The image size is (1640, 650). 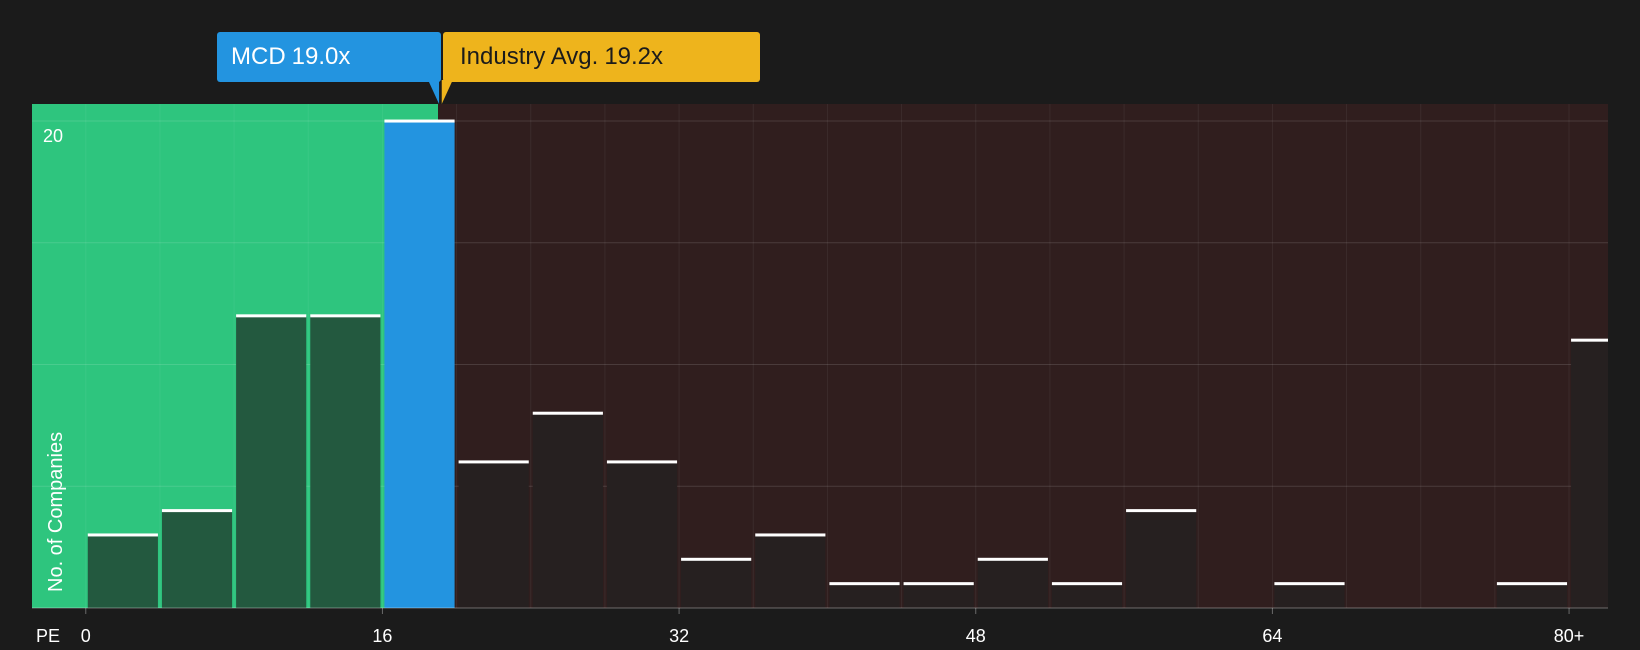 I want to click on company-ticker: MCD, so click(x=258, y=56).